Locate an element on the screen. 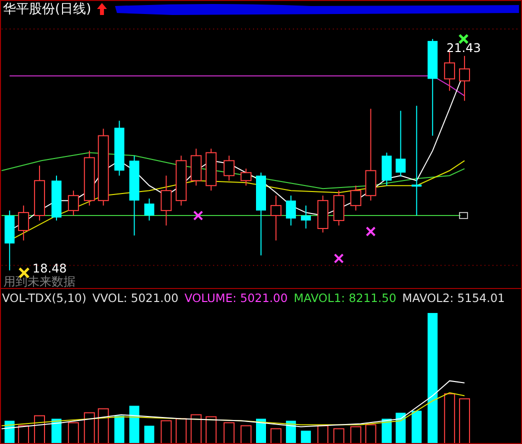  indicator-value: VVOL: 5021.00 is located at coordinates (135, 298).